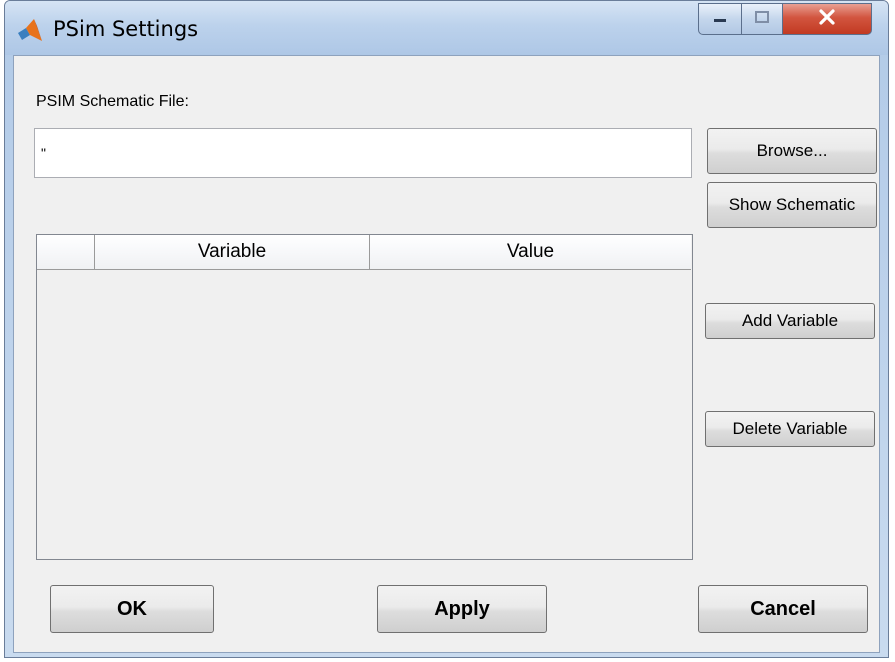 The image size is (895, 662). I want to click on show-schematic-button: Show Schematic, so click(792, 205).